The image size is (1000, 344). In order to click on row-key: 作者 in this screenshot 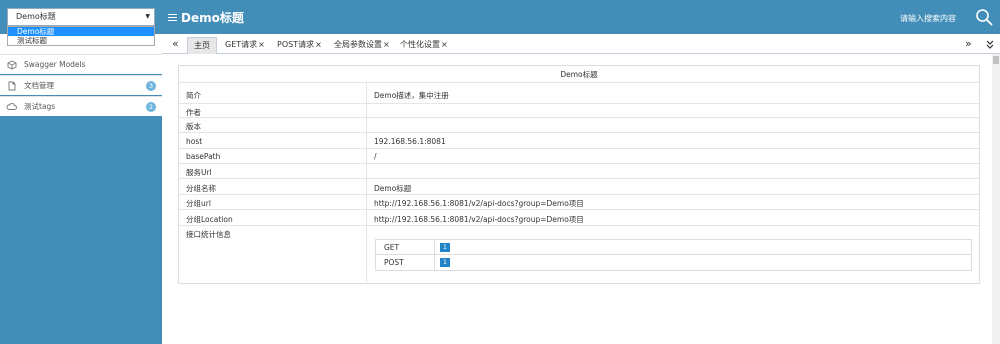, I will do `click(193, 112)`.